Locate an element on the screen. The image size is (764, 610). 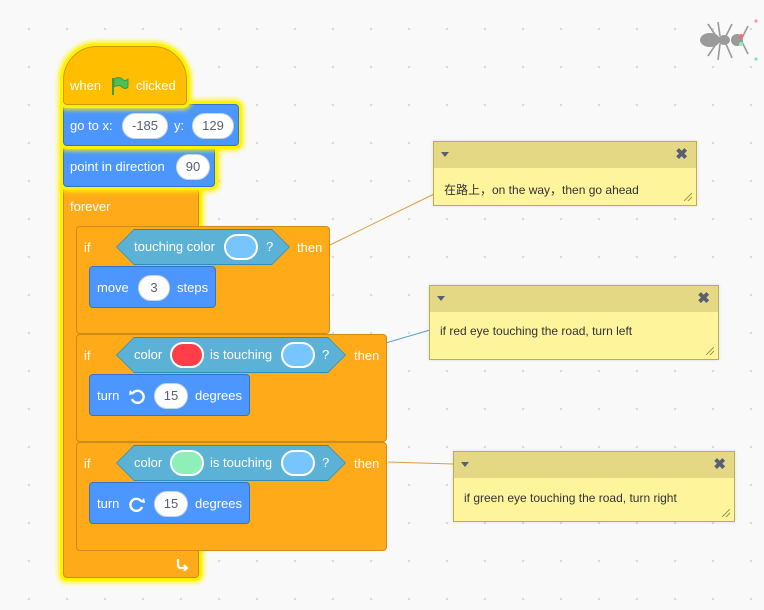
point-in-direction-block: point in direction 90 is located at coordinates (139, 166).